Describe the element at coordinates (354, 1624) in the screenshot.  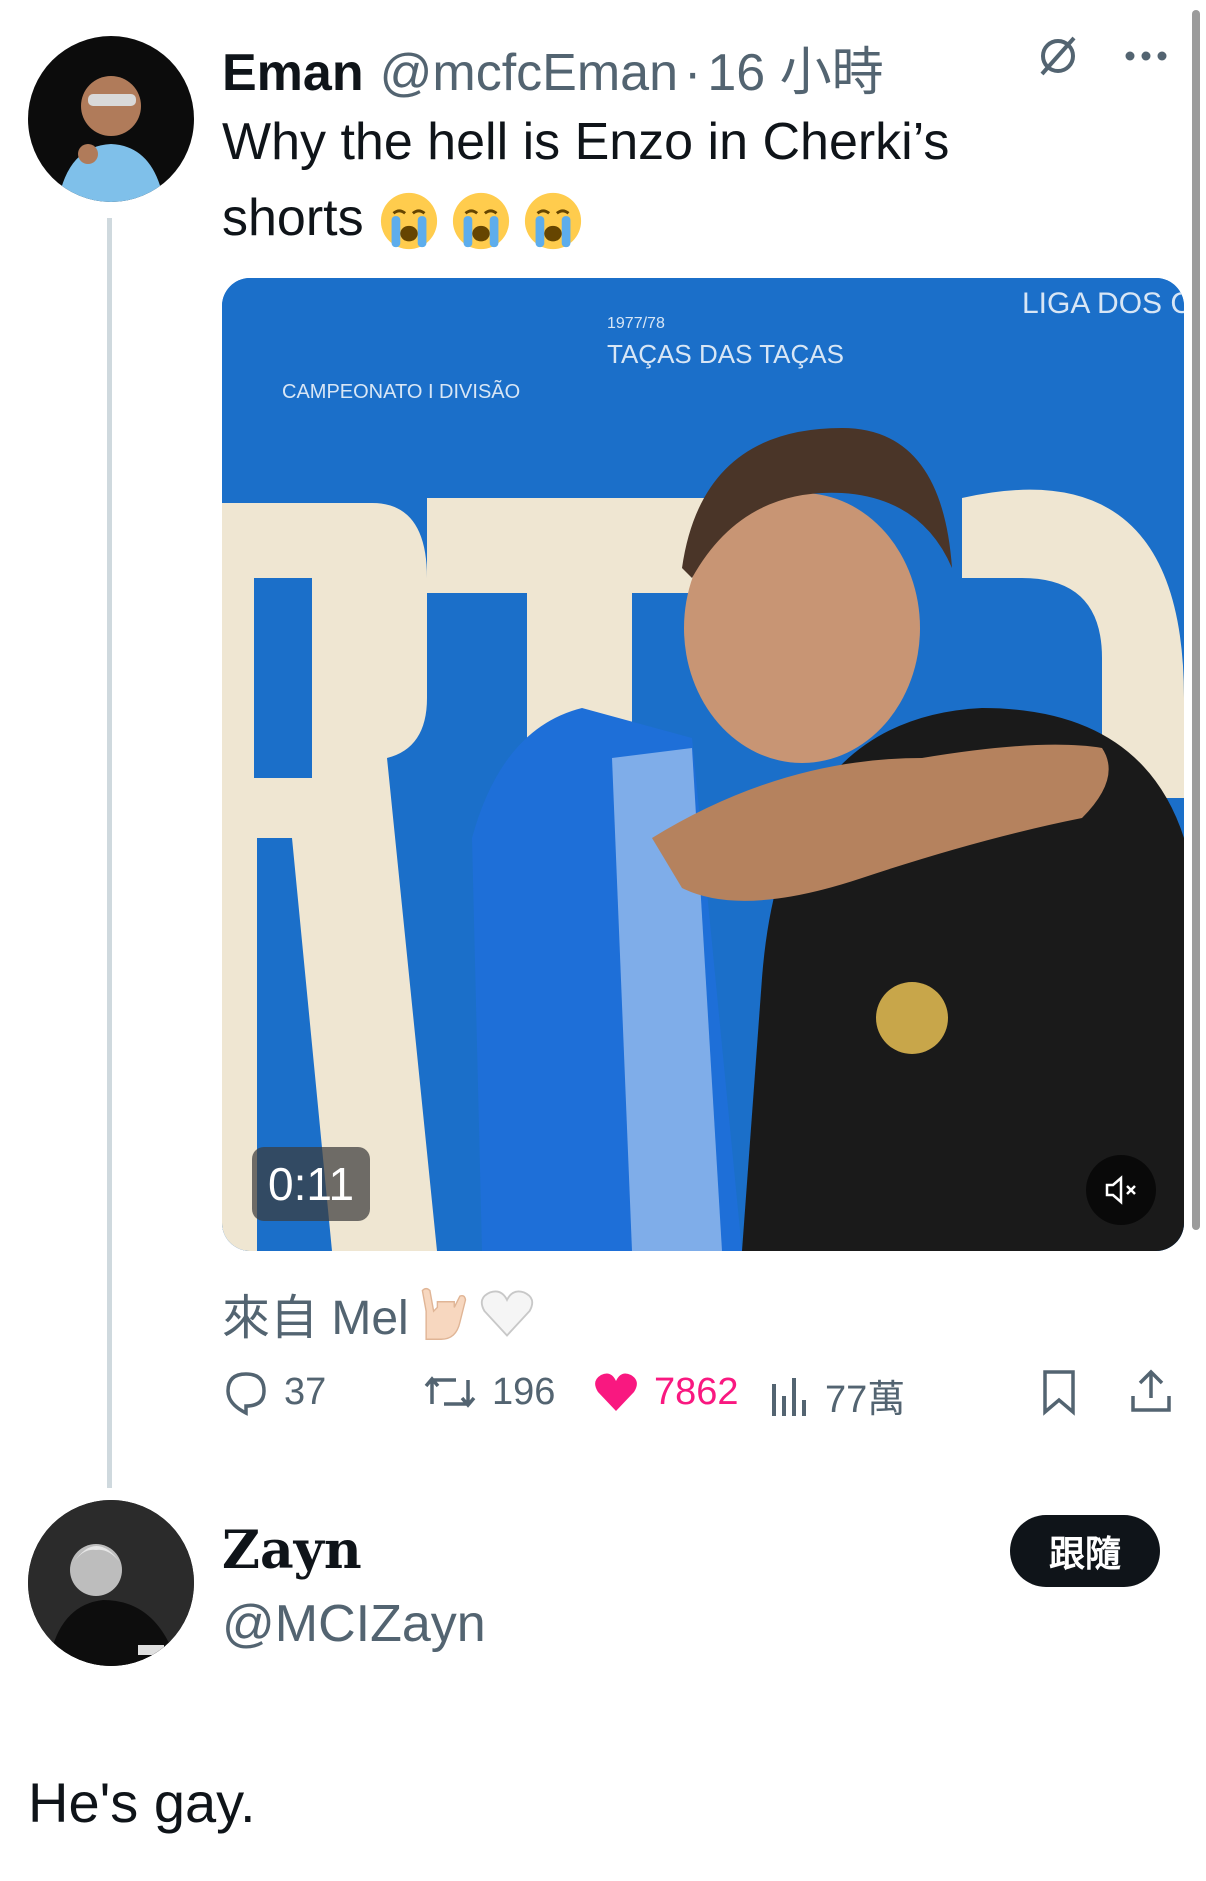
I see `reply-author-handle: @MCIZayn` at that location.